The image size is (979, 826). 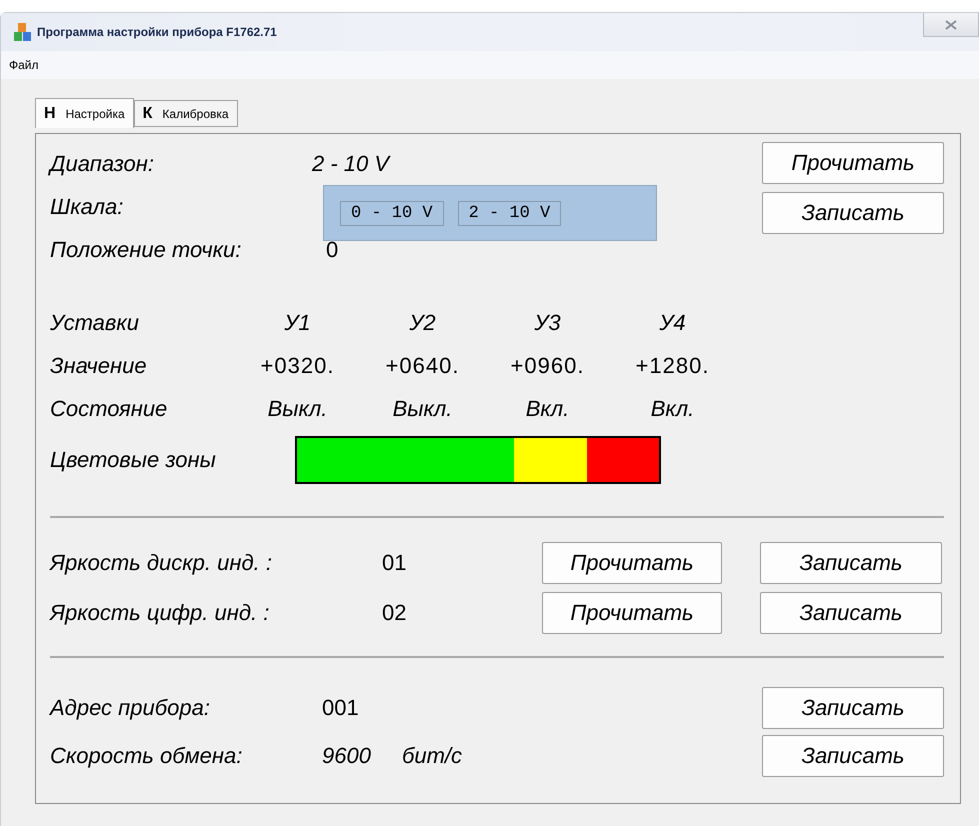 What do you see at coordinates (23, 32) in the screenshot?
I see `app-icon` at bounding box center [23, 32].